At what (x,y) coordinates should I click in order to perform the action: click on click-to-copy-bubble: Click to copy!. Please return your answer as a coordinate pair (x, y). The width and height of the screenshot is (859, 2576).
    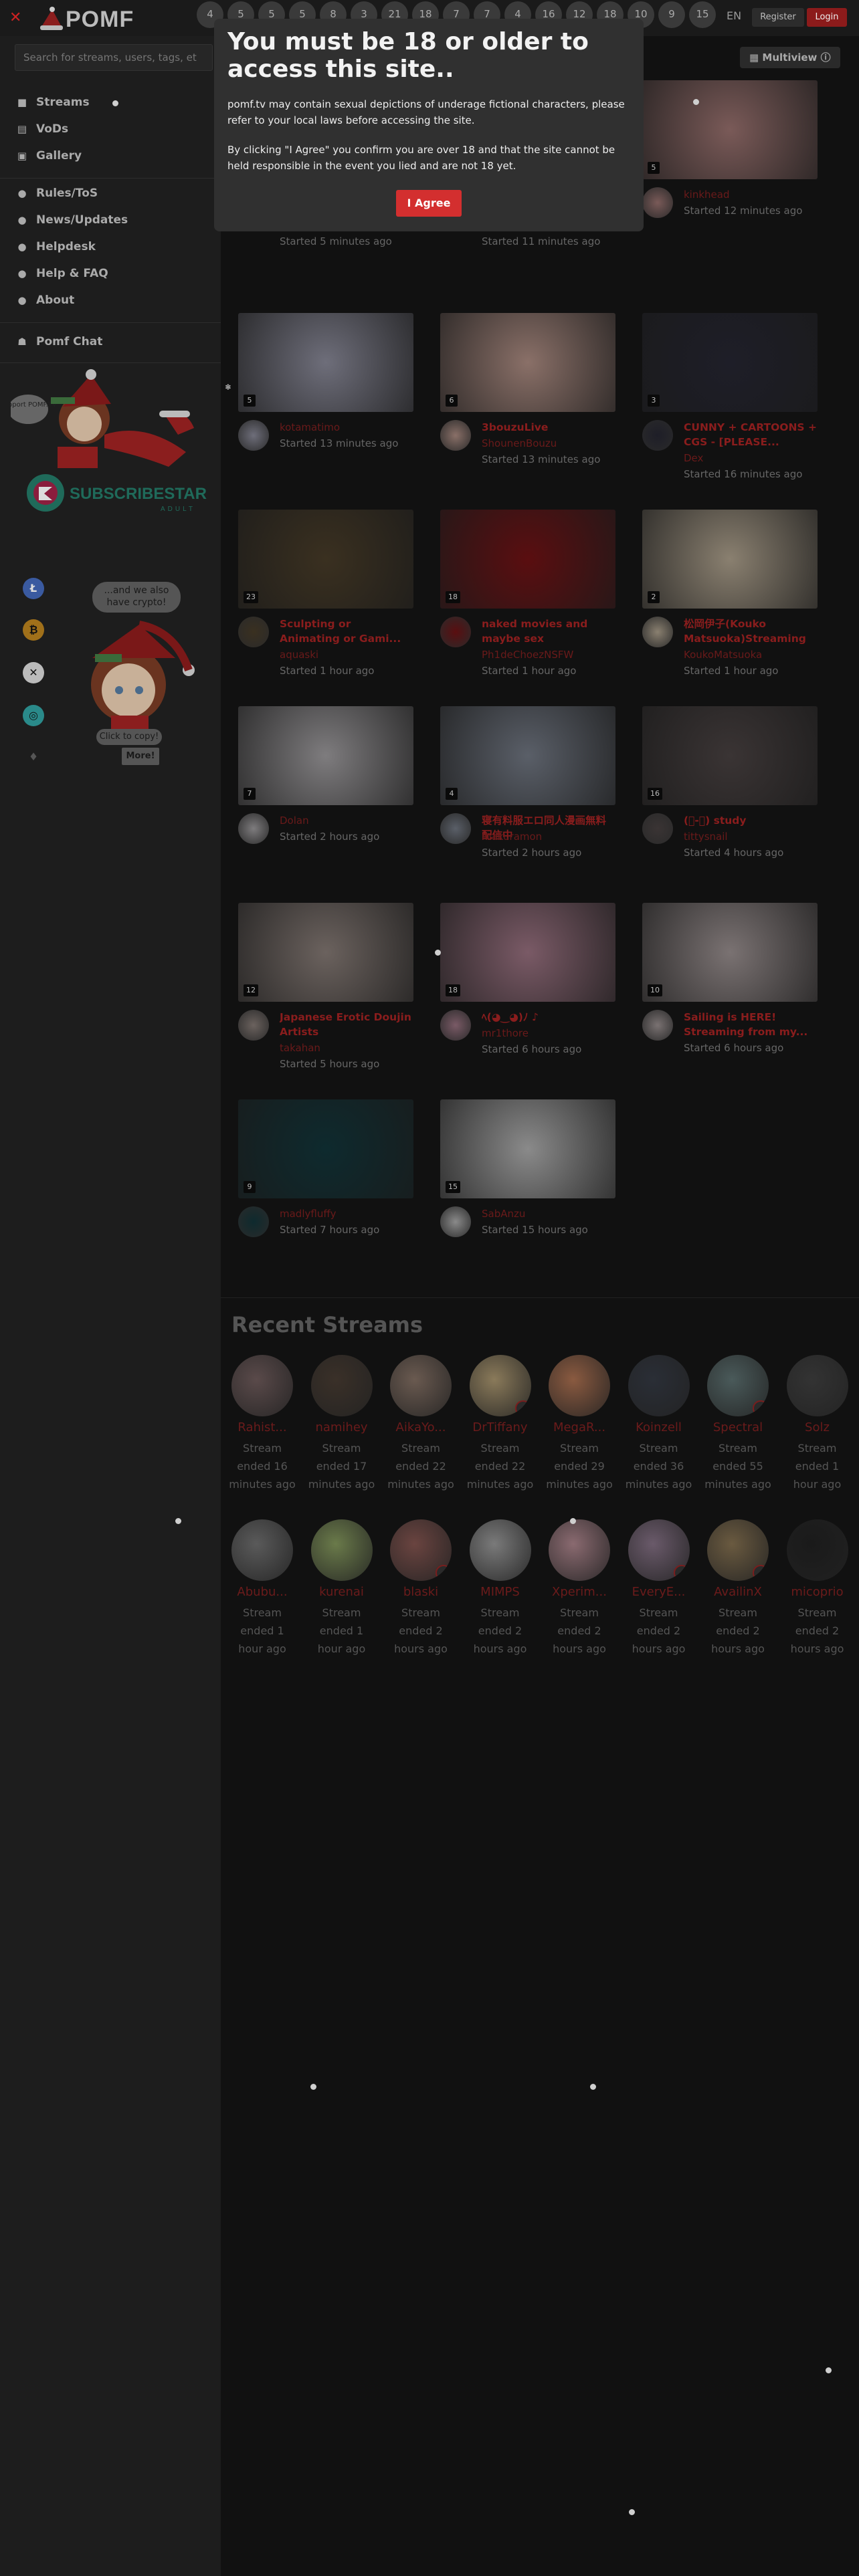
    Looking at the image, I should click on (129, 737).